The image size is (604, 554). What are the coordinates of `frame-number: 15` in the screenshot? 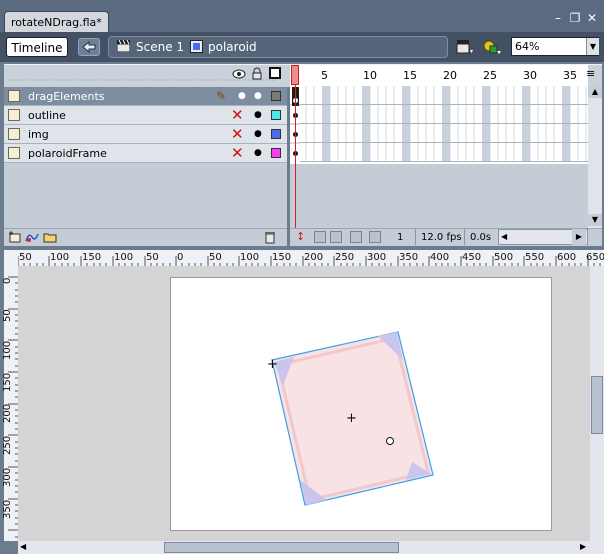 It's located at (410, 75).